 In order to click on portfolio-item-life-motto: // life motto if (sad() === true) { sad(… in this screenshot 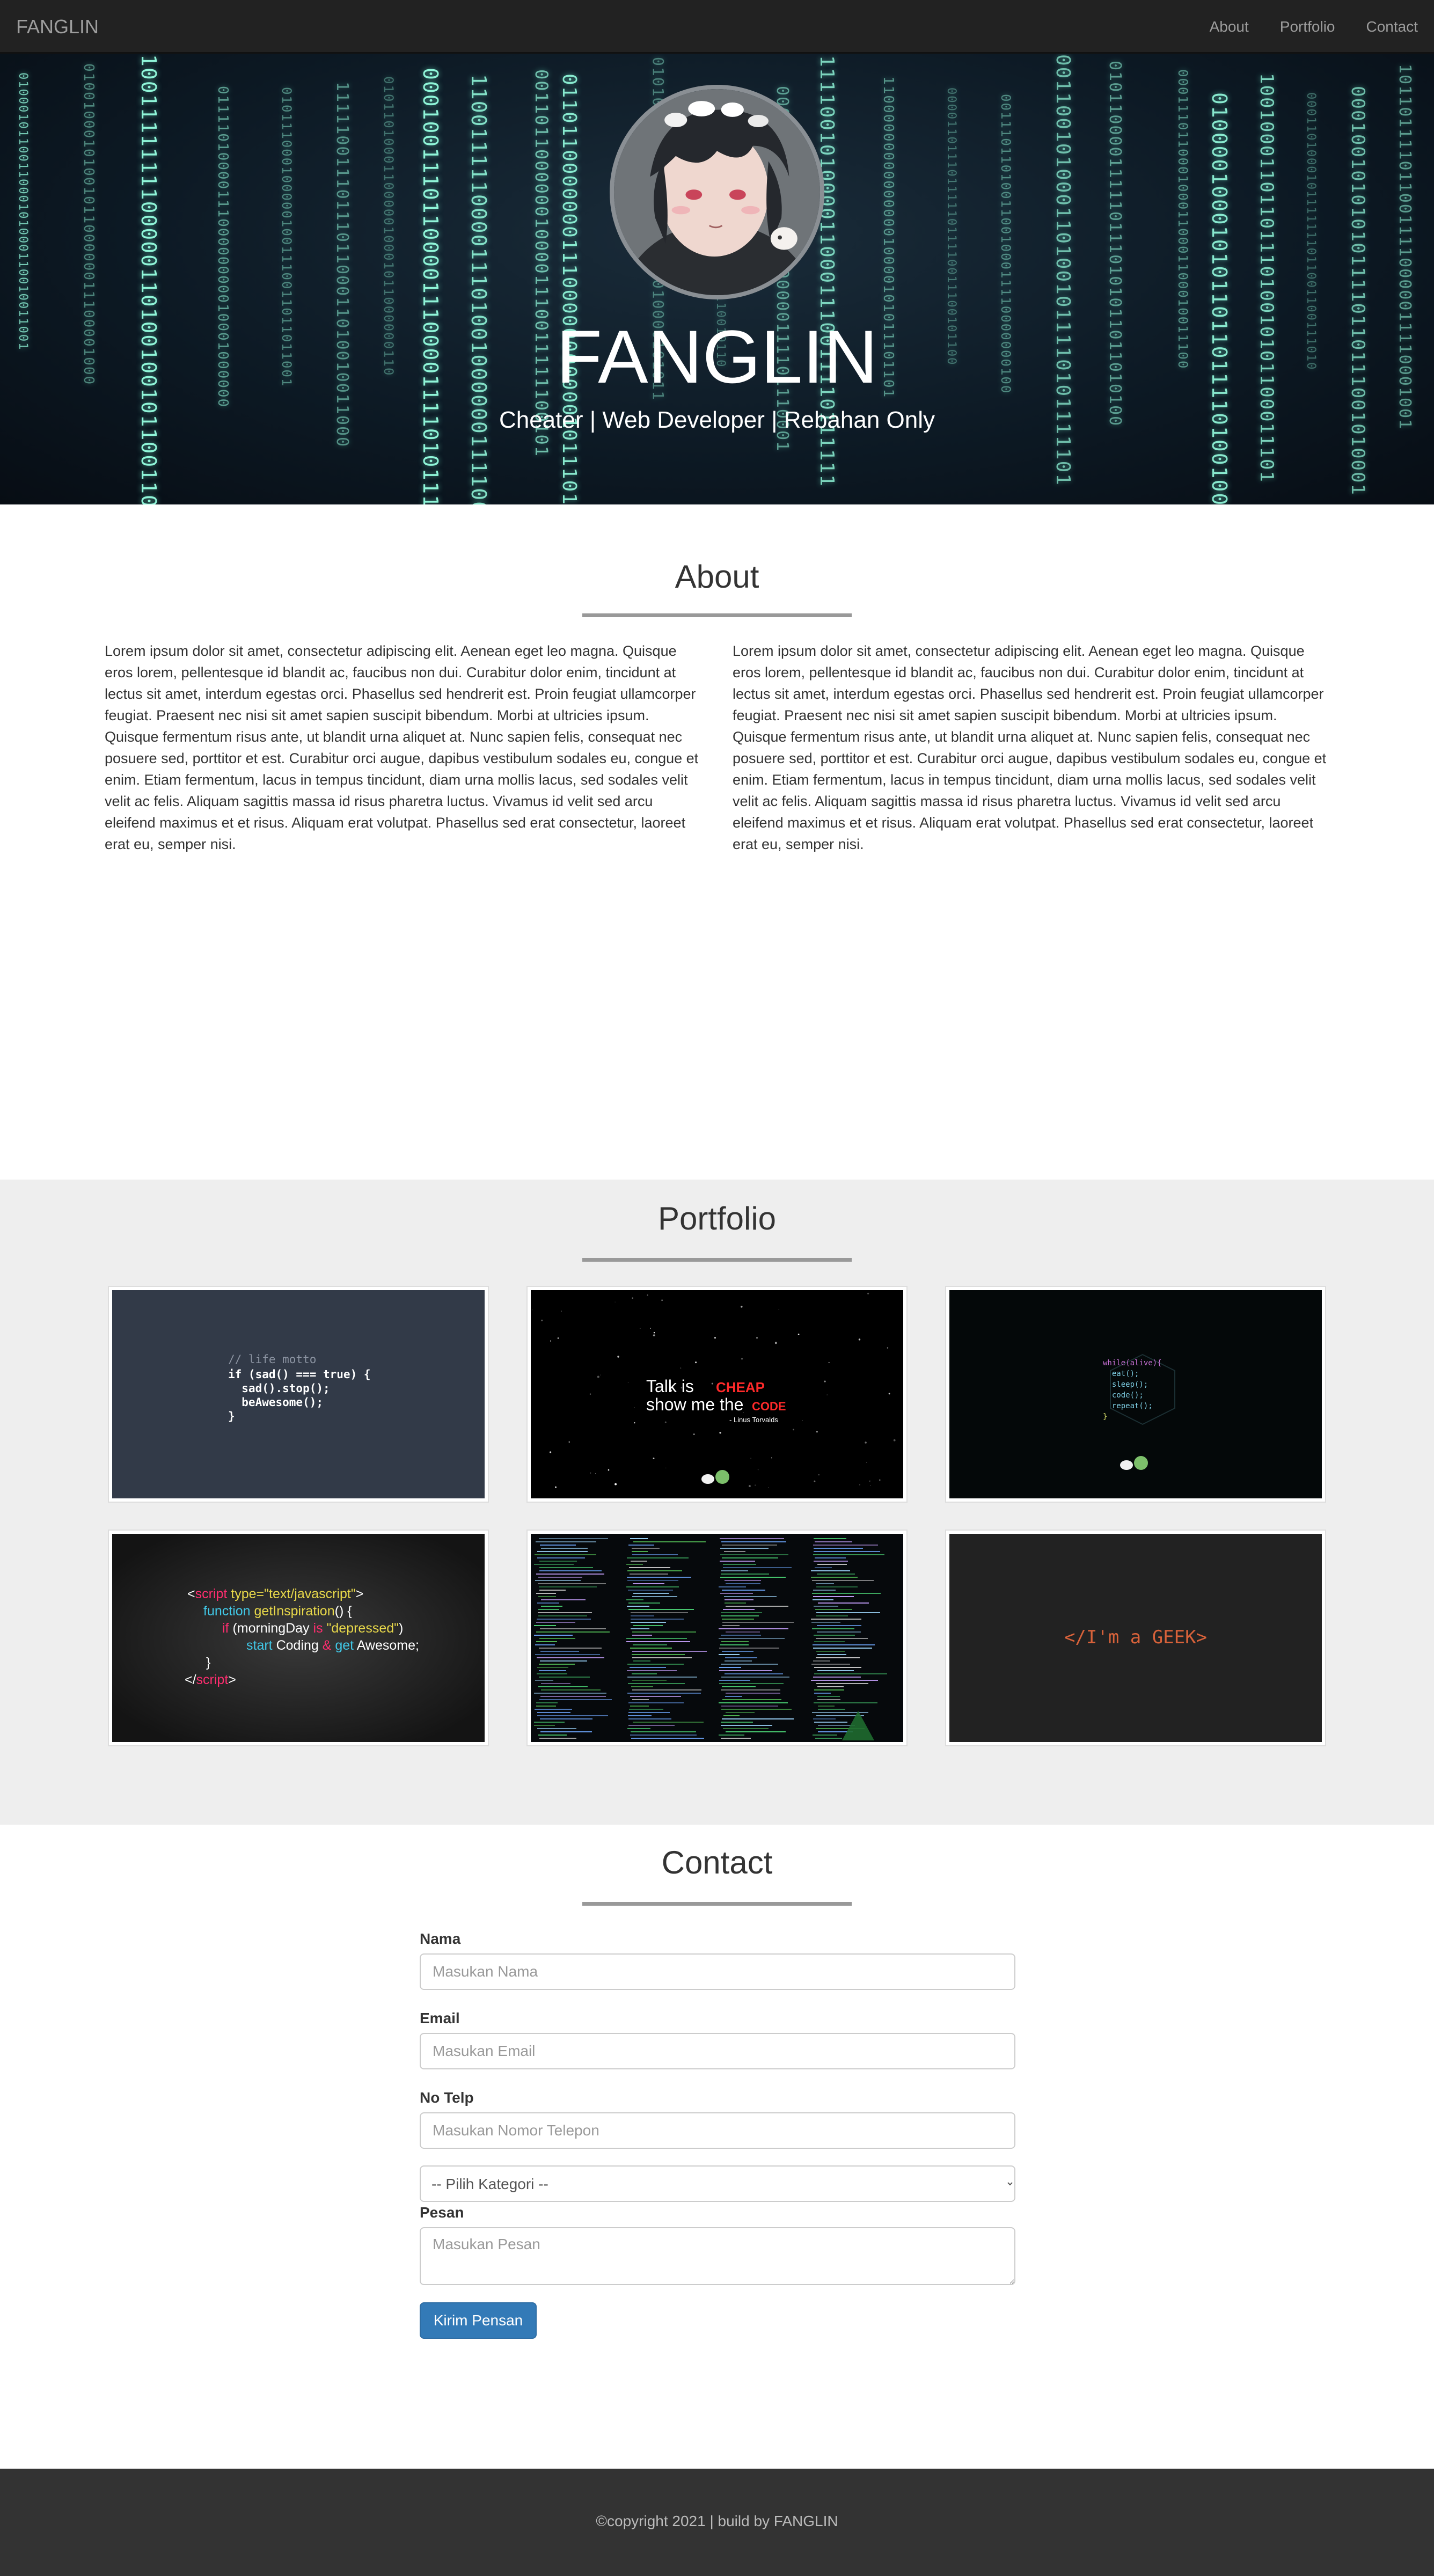, I will do `click(298, 1394)`.